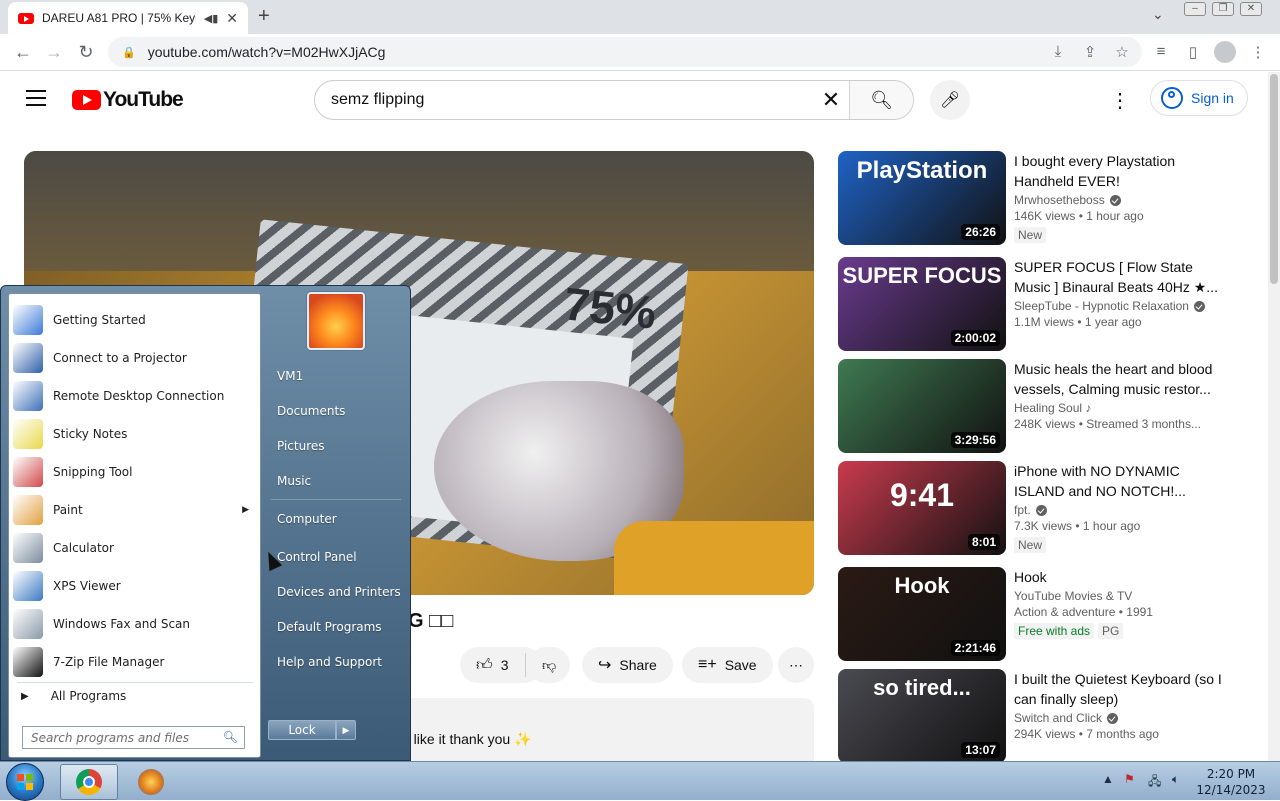 This screenshot has width=1280, height=801. Describe the element at coordinates (1154, 782) in the screenshot. I see `network-icon: 🖧` at that location.